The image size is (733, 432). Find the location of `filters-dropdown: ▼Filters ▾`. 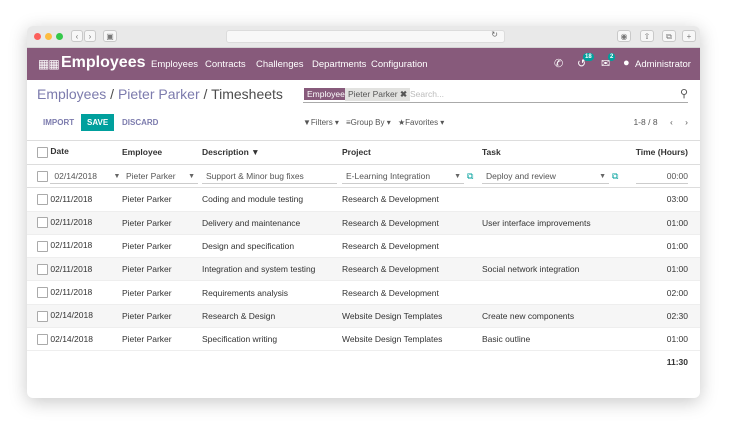

filters-dropdown: ▼Filters ▾ is located at coordinates (321, 122).